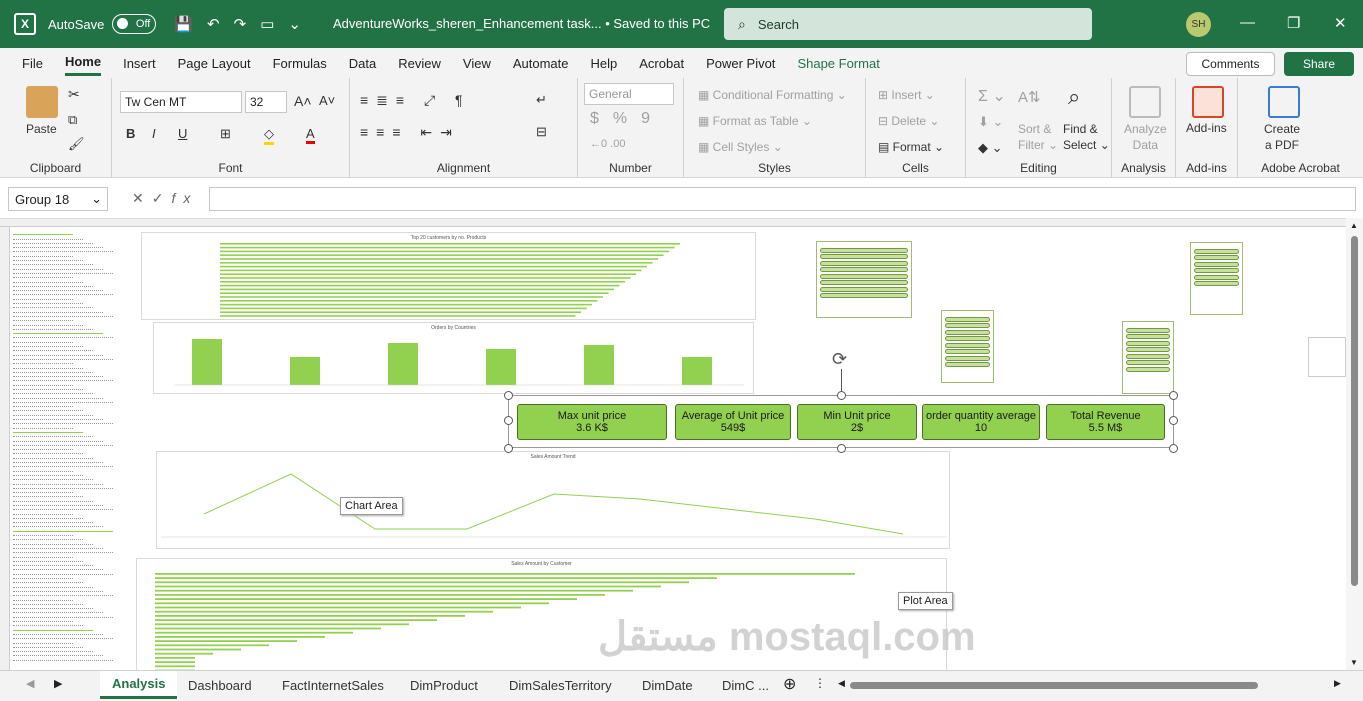 This screenshot has height=701, width=1363. What do you see at coordinates (1247, 22) in the screenshot?
I see `minimize-icon: —` at bounding box center [1247, 22].